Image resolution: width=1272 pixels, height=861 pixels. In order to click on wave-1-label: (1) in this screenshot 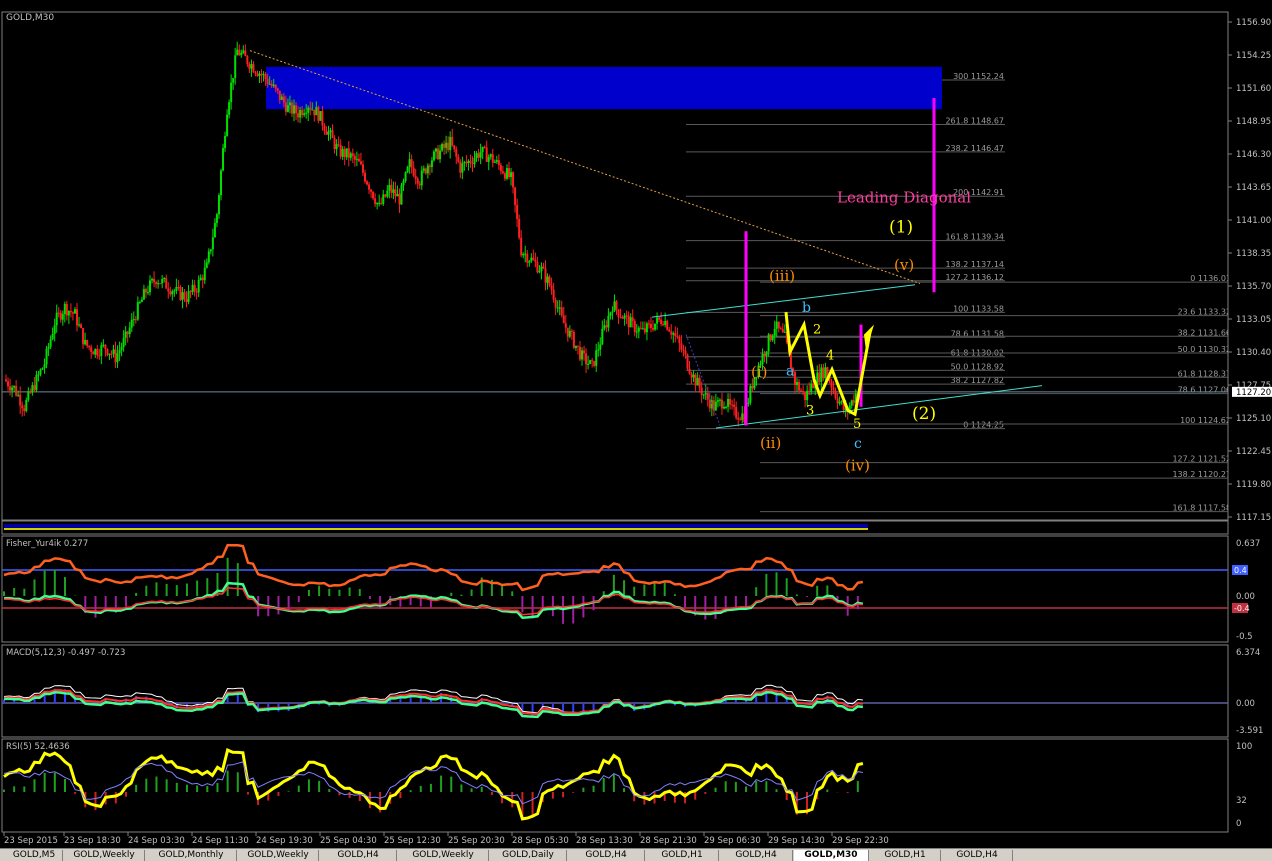, I will do `click(901, 227)`.